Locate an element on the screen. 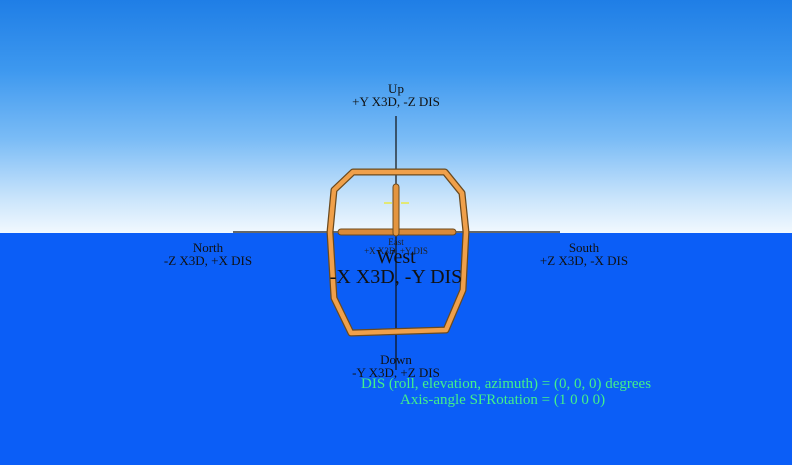  up-label: Up +Y X3D, -Z DIS is located at coordinates (396, 95).